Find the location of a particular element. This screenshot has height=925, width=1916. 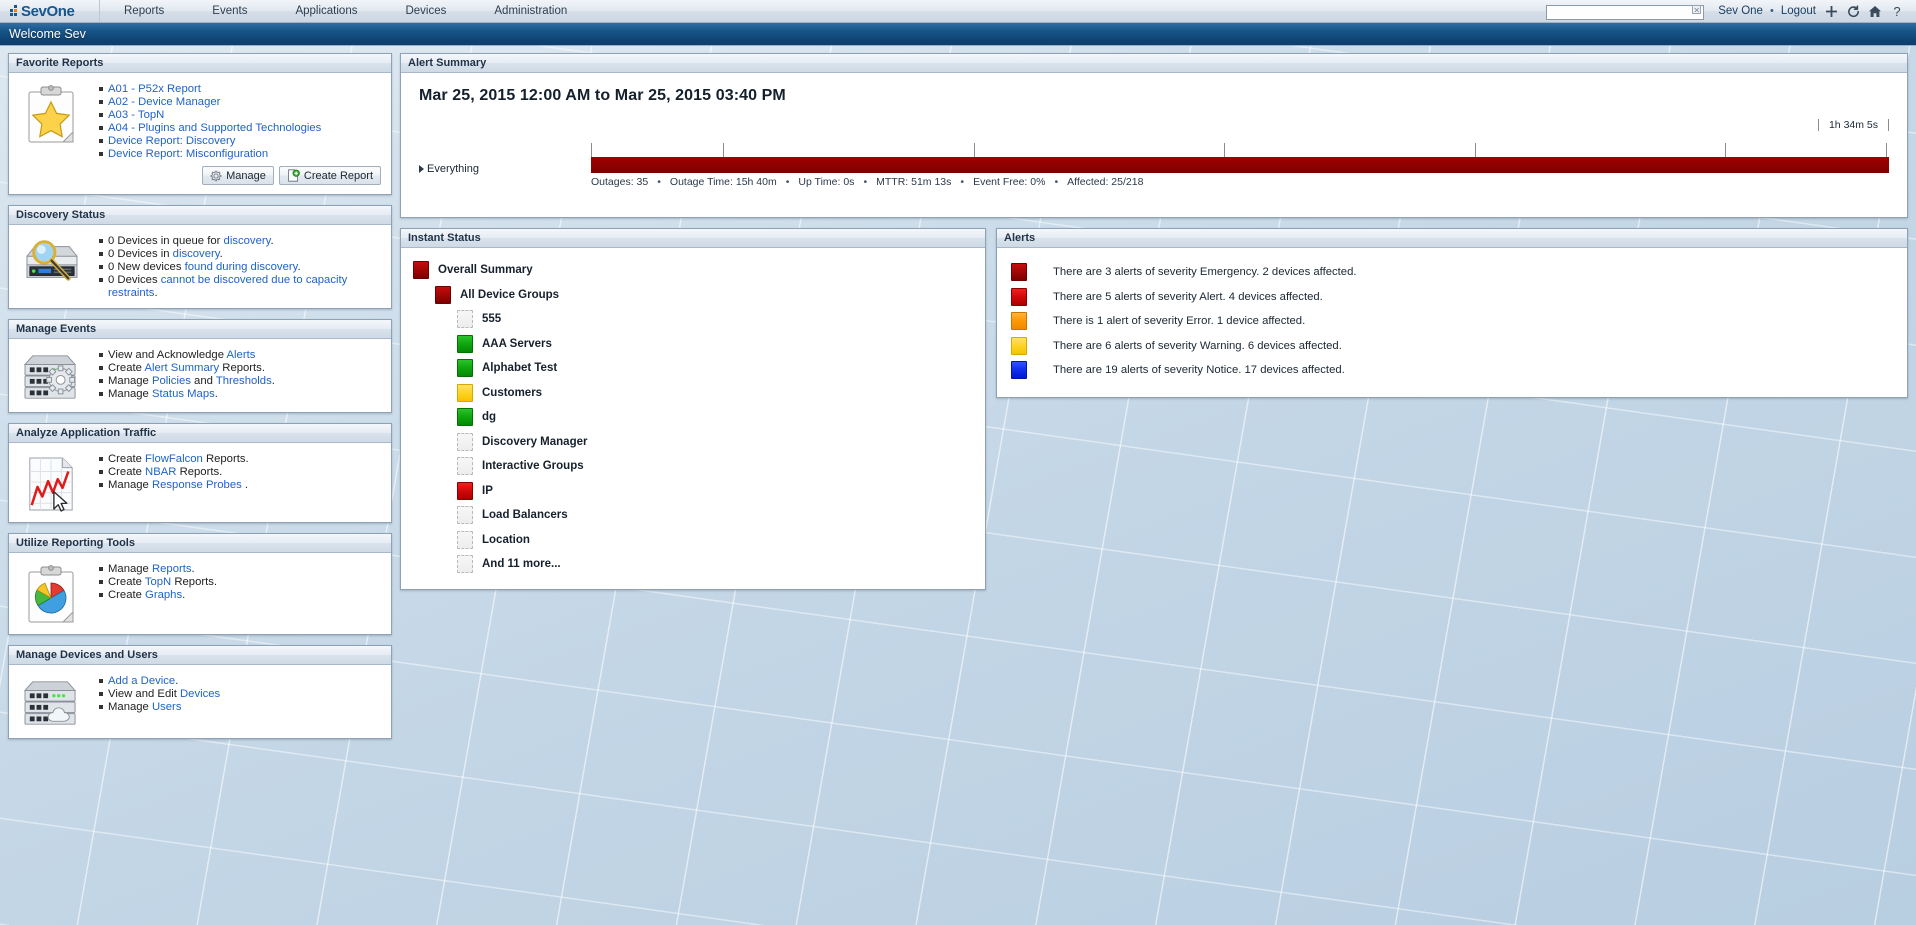

list-item: View and Acknowledge Alerts is located at coordinates (241, 355).